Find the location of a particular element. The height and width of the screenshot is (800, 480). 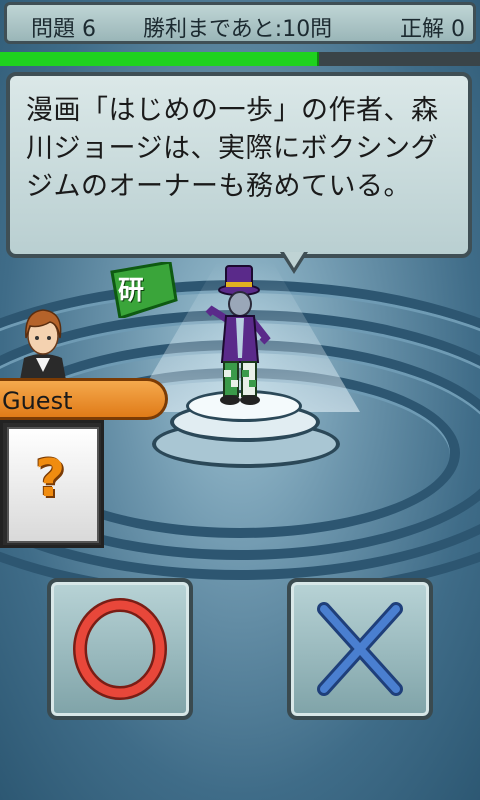

question-number: 問題 6 is located at coordinates (63, 29).